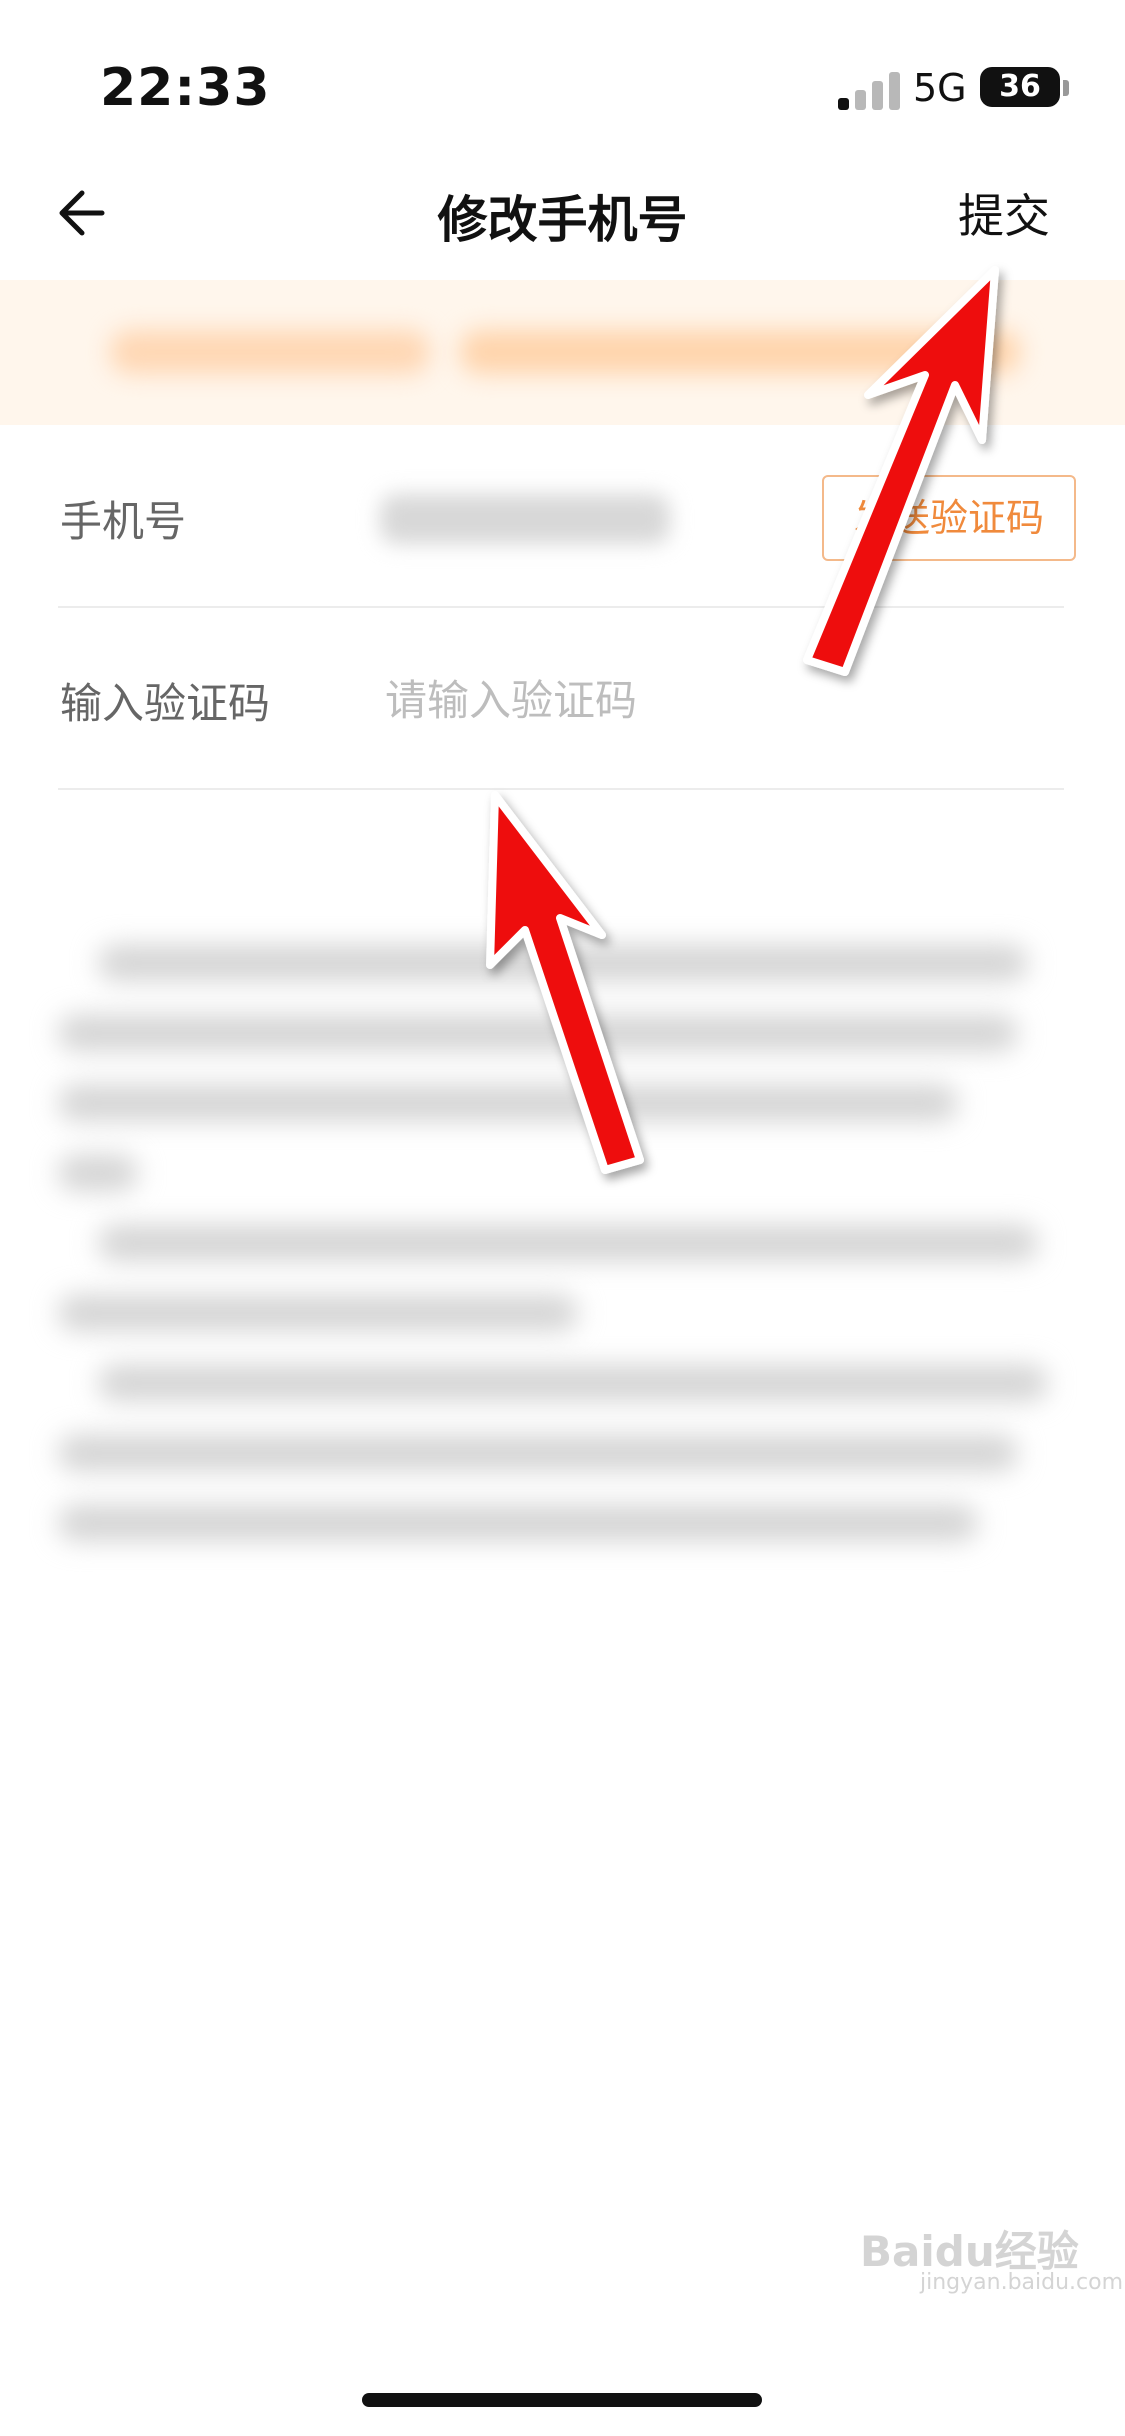  Describe the element at coordinates (1004, 213) in the screenshot. I see `submit-button: 提交` at that location.